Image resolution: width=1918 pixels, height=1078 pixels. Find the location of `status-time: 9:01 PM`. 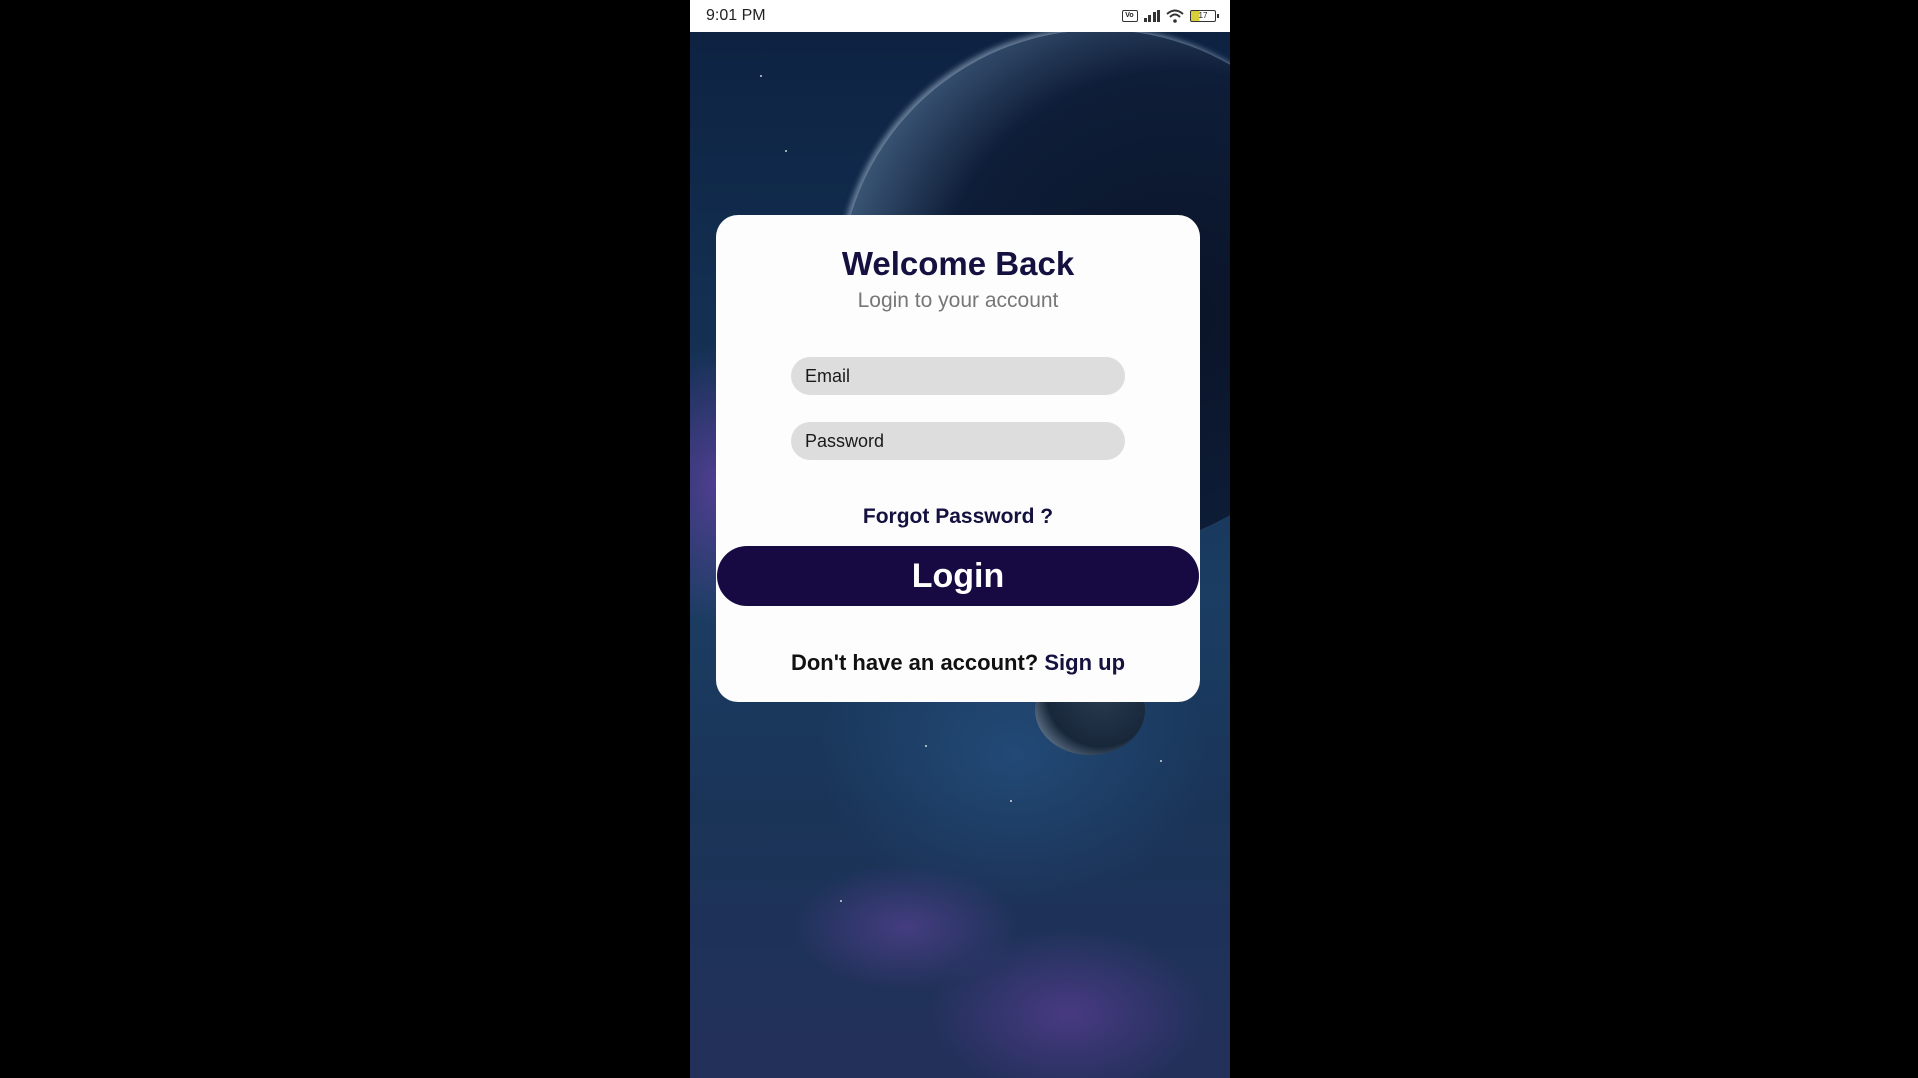

status-time: 9:01 PM is located at coordinates (736, 15).